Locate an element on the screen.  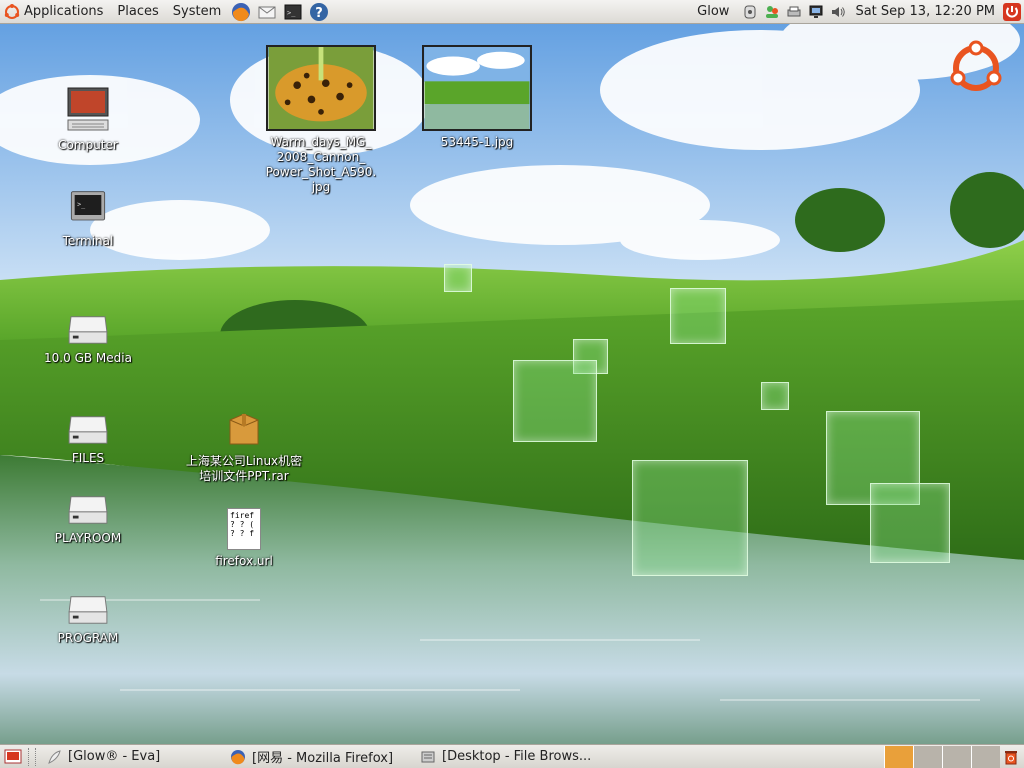
desktop-icon-media: 10.0 GB Media is located at coordinates (88, 339).